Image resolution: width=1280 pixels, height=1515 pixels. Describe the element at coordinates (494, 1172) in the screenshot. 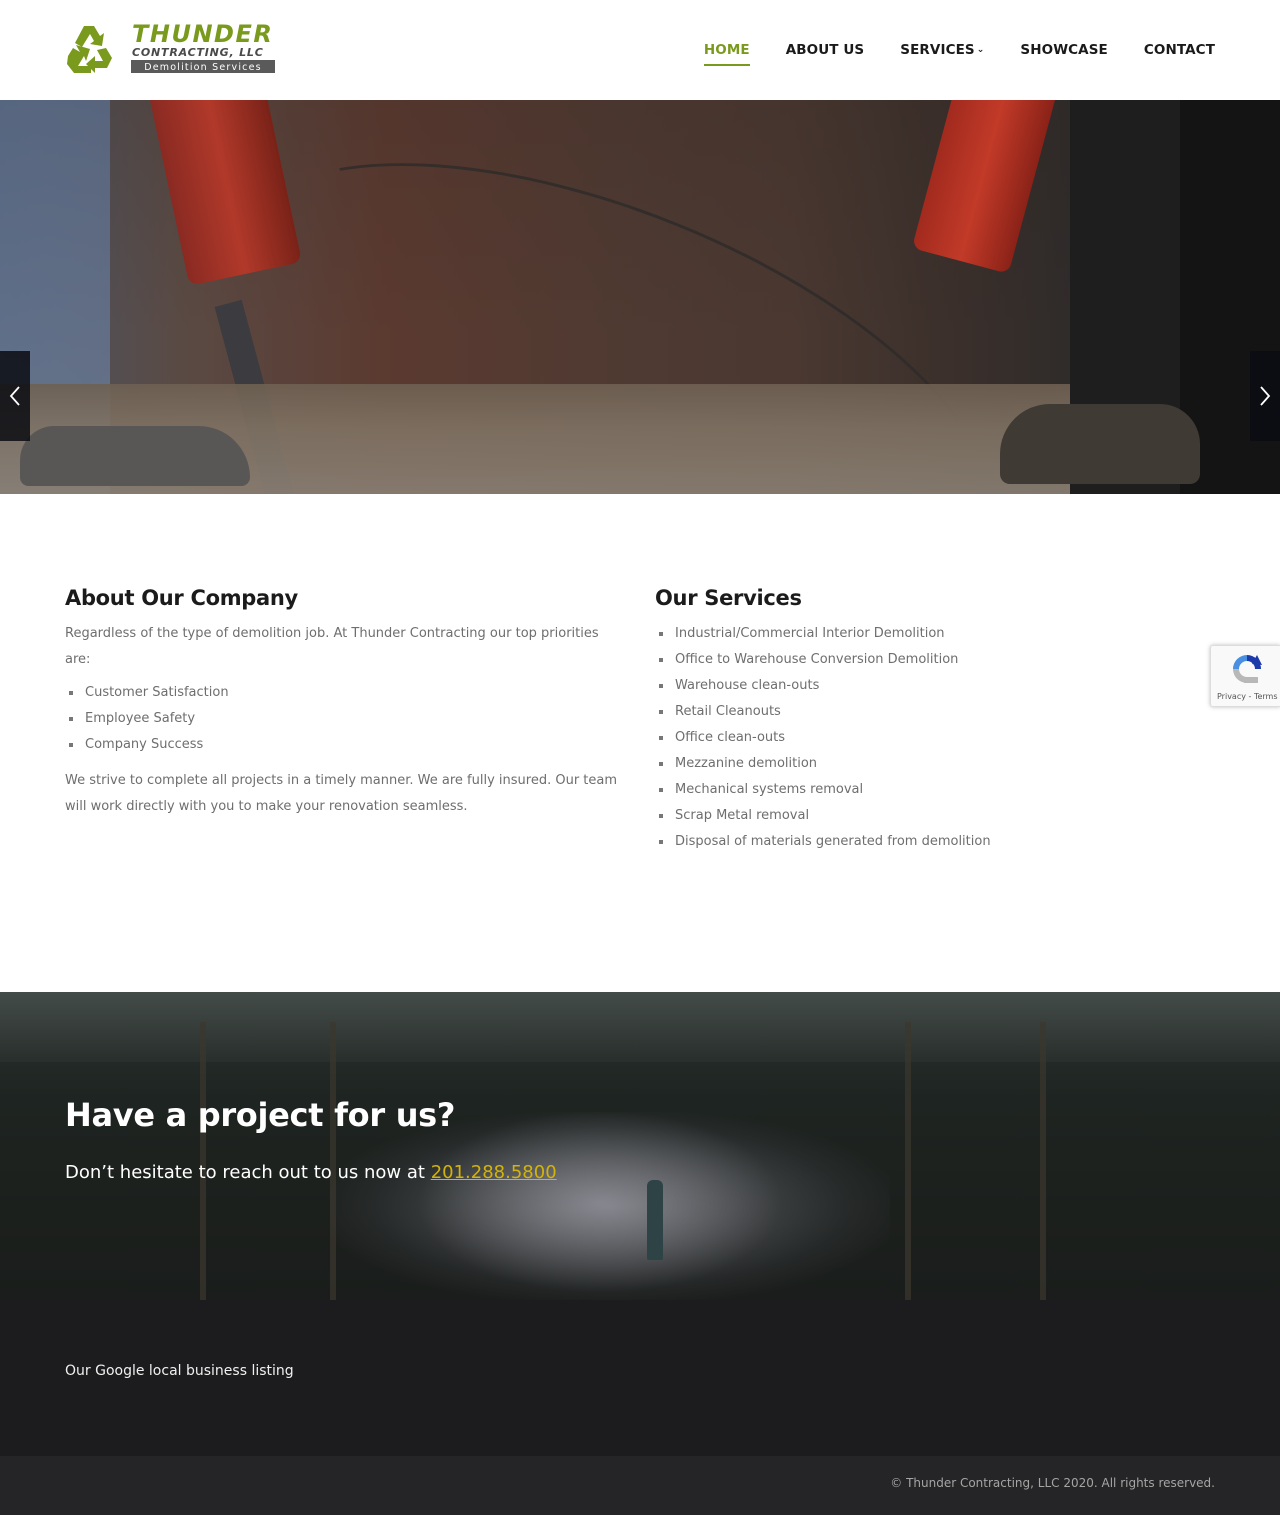

I see `phone-link: 201.288.5800` at that location.